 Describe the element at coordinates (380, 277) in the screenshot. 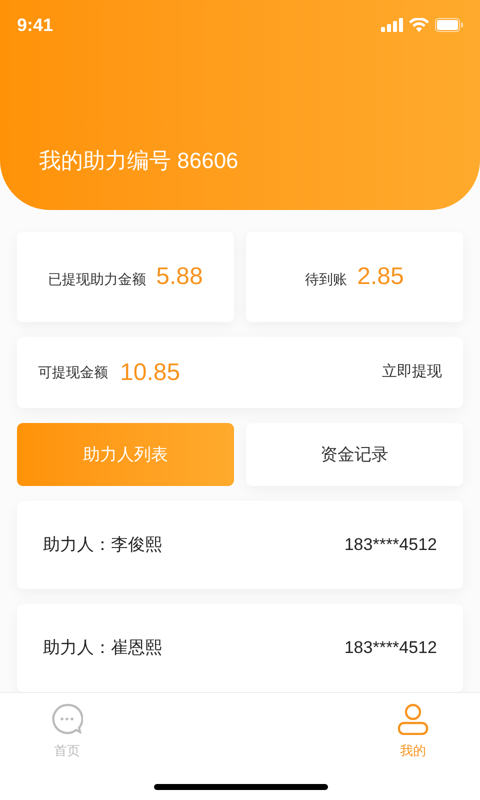

I see `stat-value: 2.85` at that location.